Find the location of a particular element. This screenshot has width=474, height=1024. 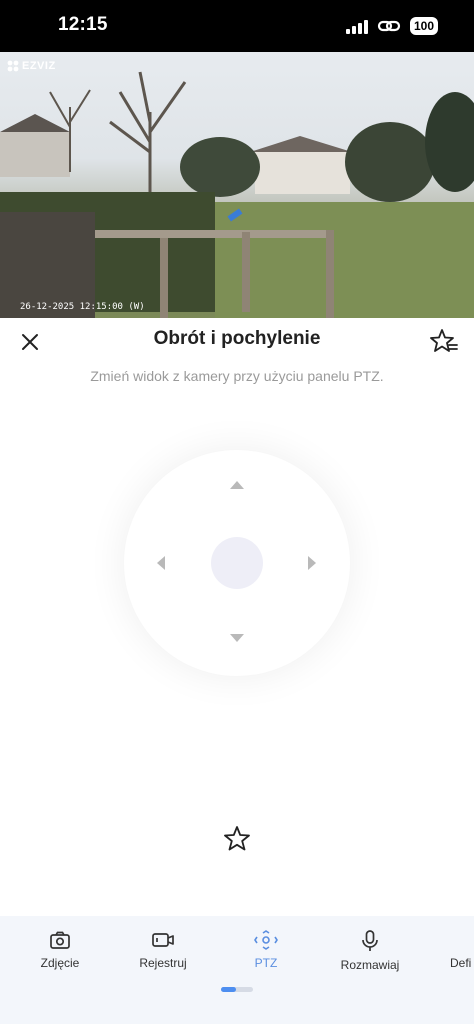

tab-label: PTZ is located at coordinates (266, 963).